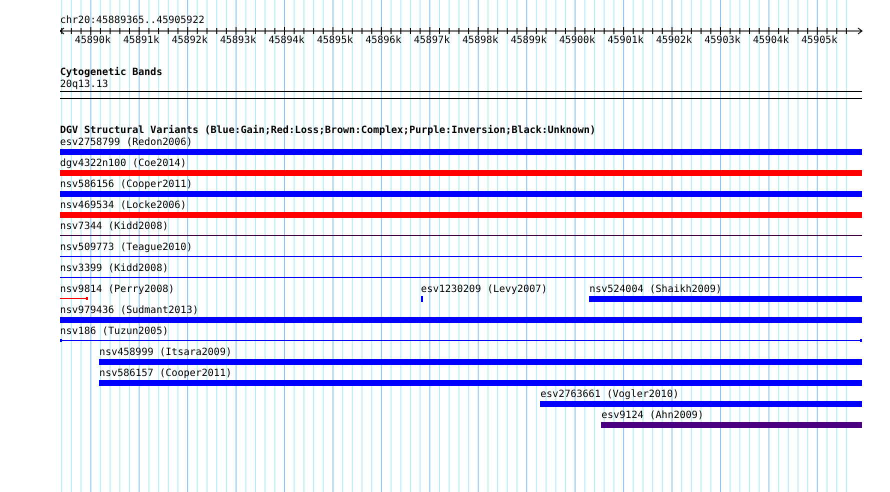 This screenshot has height=492, width=890. What do you see at coordinates (123, 163) in the screenshot?
I see `variant-label: dgv4322n100 (Coe2014)` at bounding box center [123, 163].